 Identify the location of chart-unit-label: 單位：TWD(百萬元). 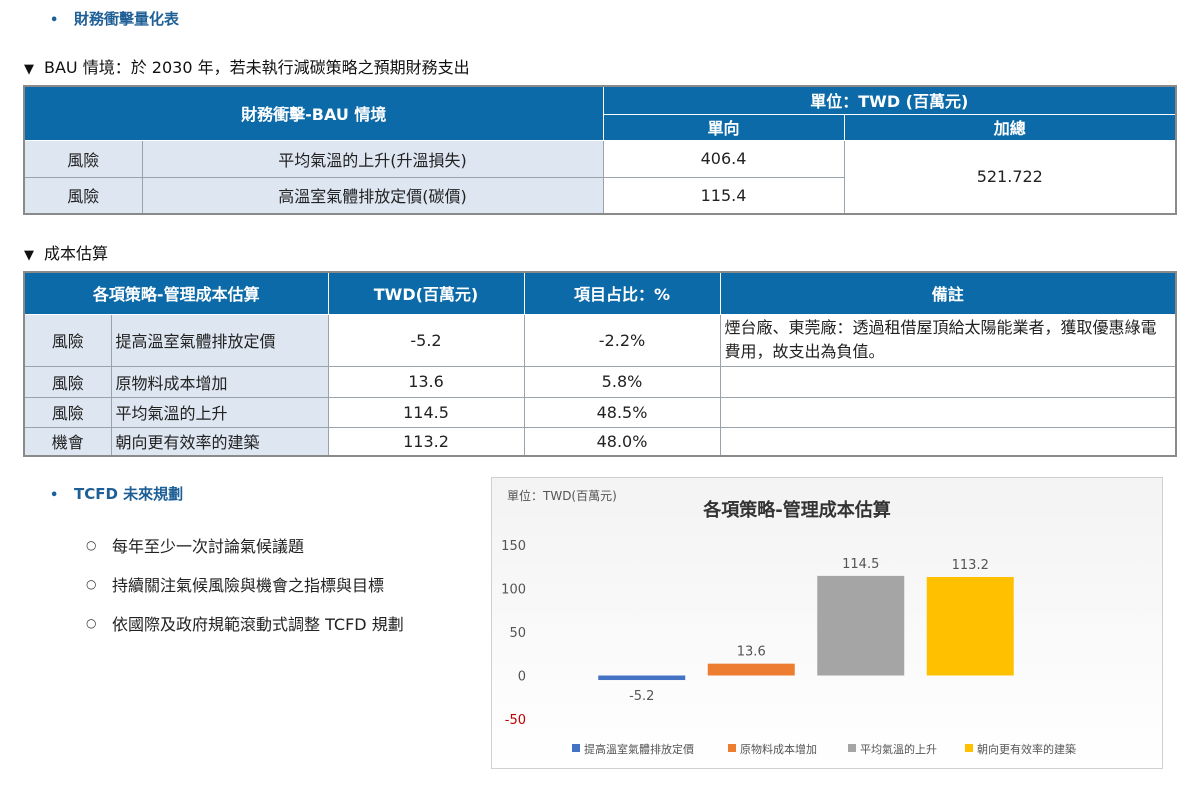
(562, 495).